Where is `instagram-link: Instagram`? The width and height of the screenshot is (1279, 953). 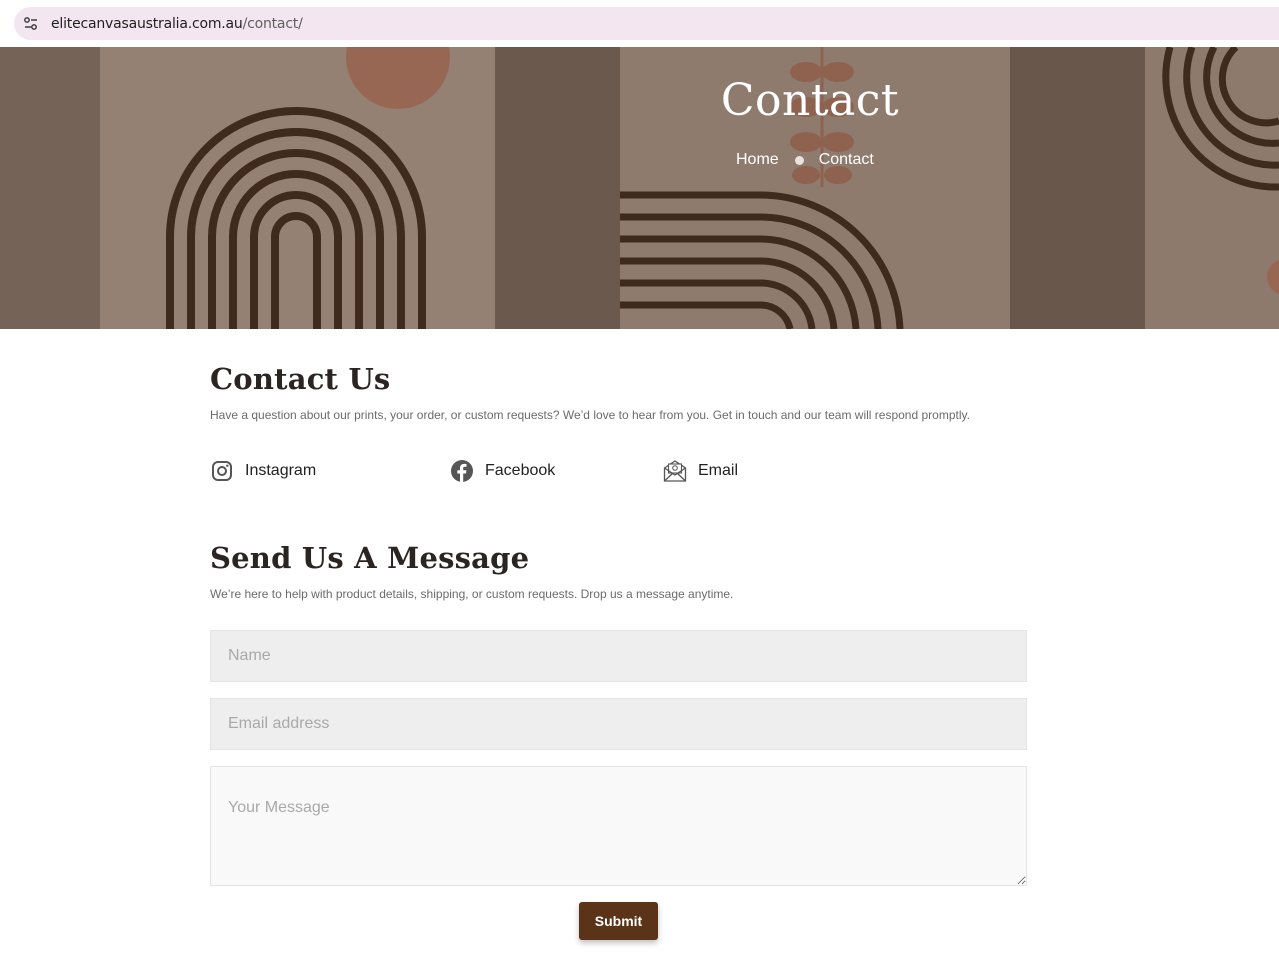 instagram-link: Instagram is located at coordinates (263, 471).